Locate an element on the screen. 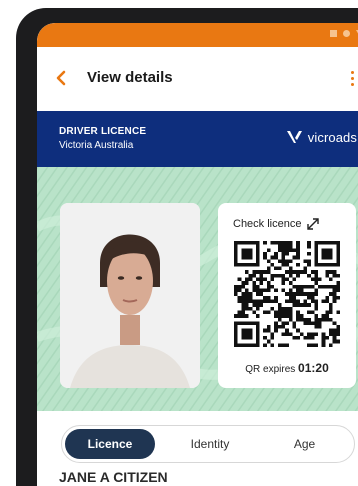  view-tabs: Licence Identity Age is located at coordinates (208, 444).